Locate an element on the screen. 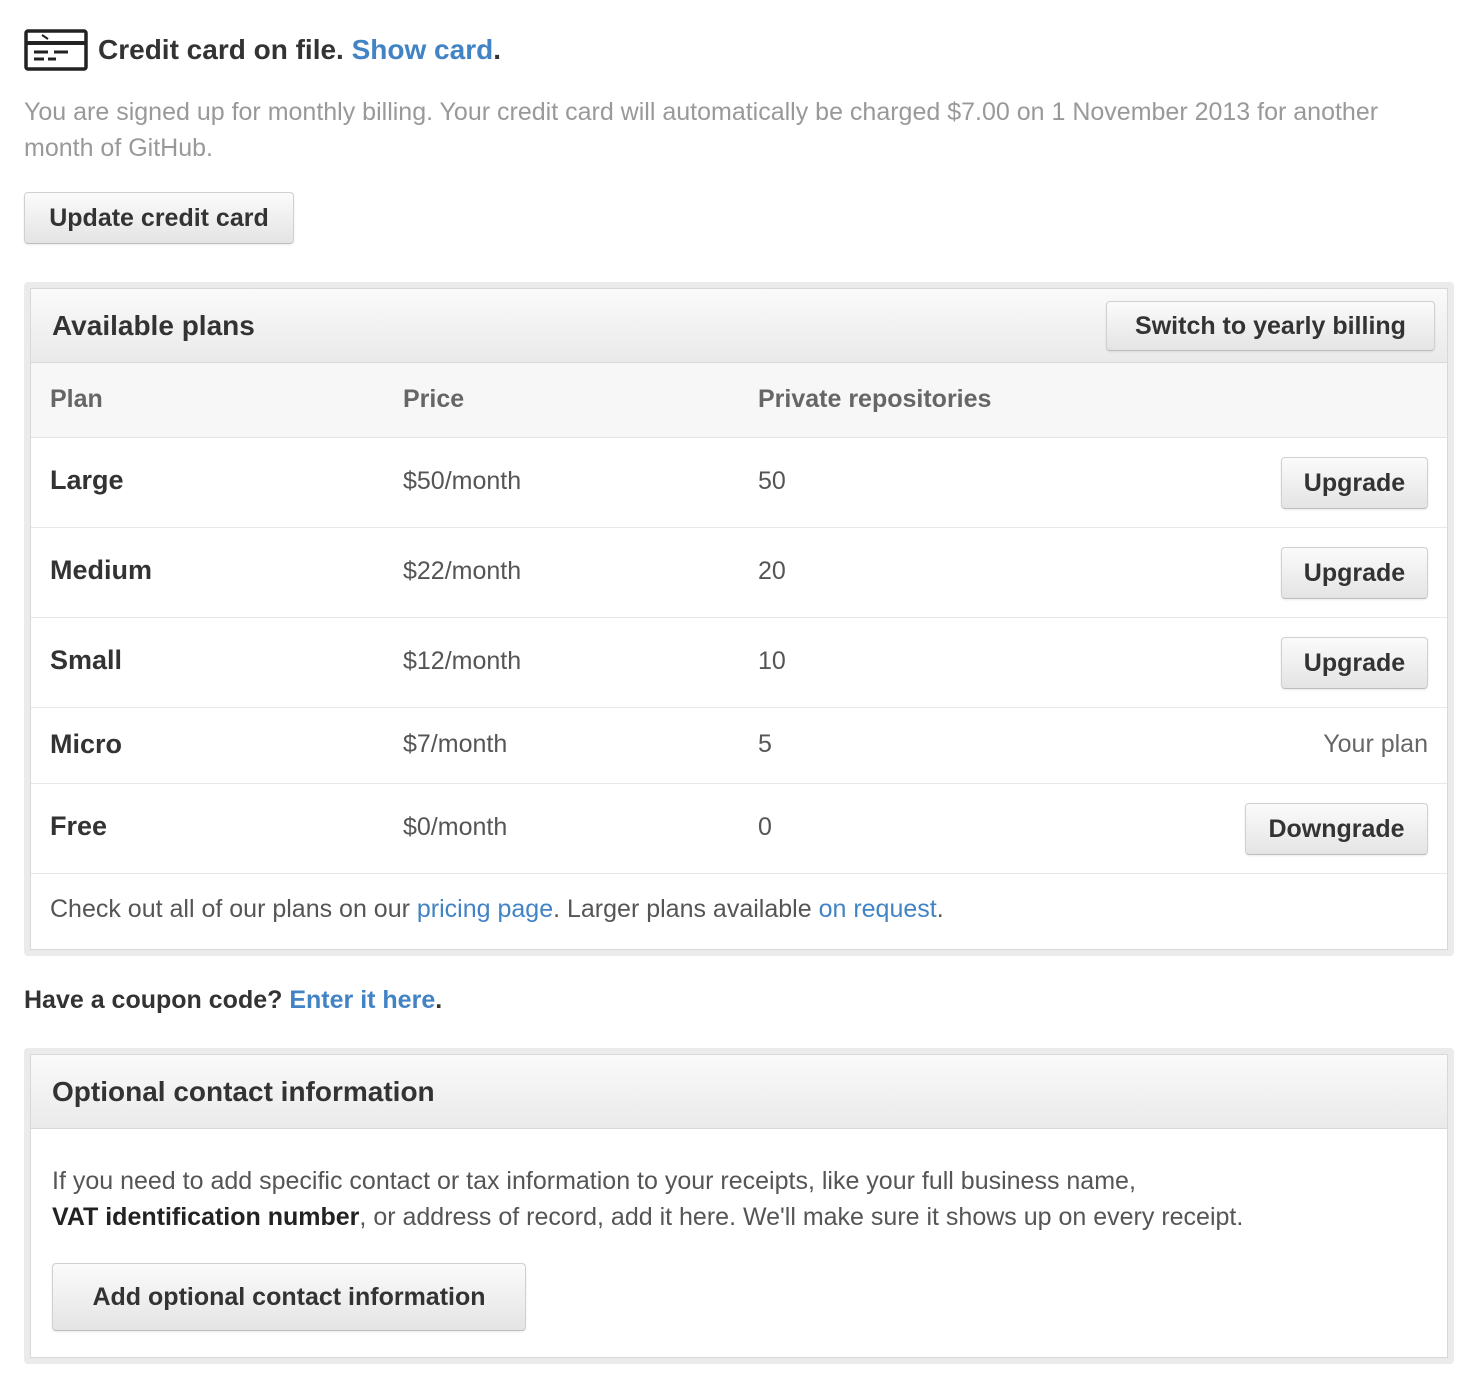 The width and height of the screenshot is (1480, 1396). plan-repos: 0 is located at coordinates (765, 827).